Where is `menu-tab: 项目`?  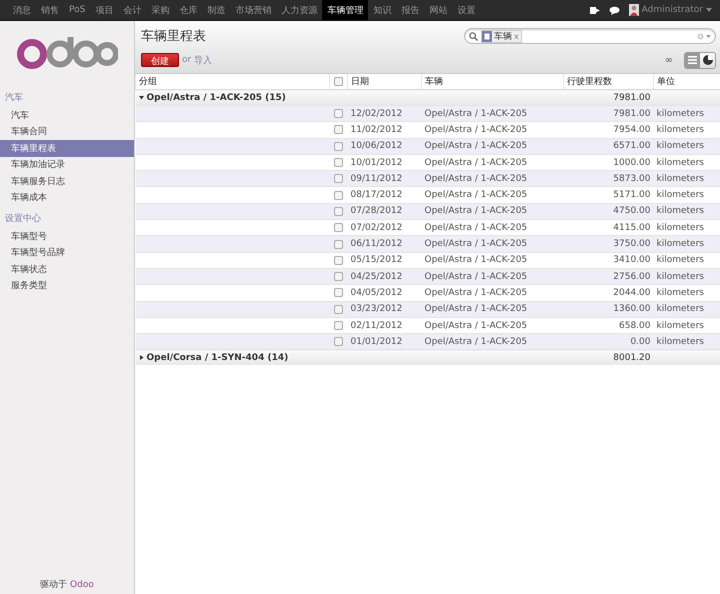
menu-tab: 项目 is located at coordinates (104, 10).